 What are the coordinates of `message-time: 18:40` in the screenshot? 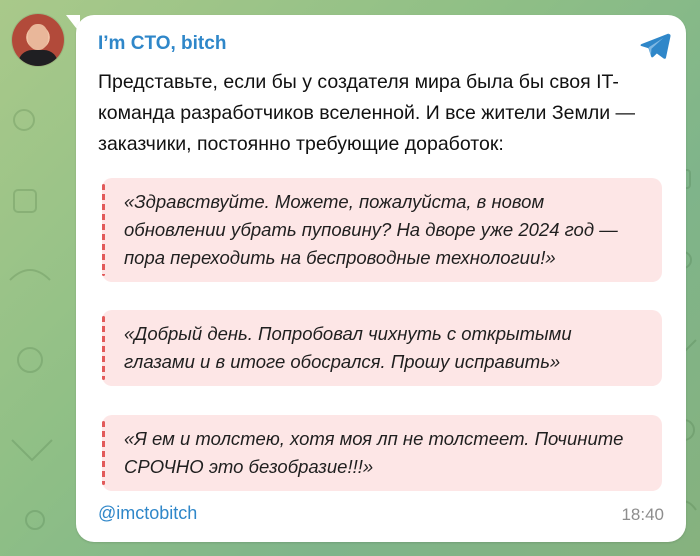 It's located at (642, 514).